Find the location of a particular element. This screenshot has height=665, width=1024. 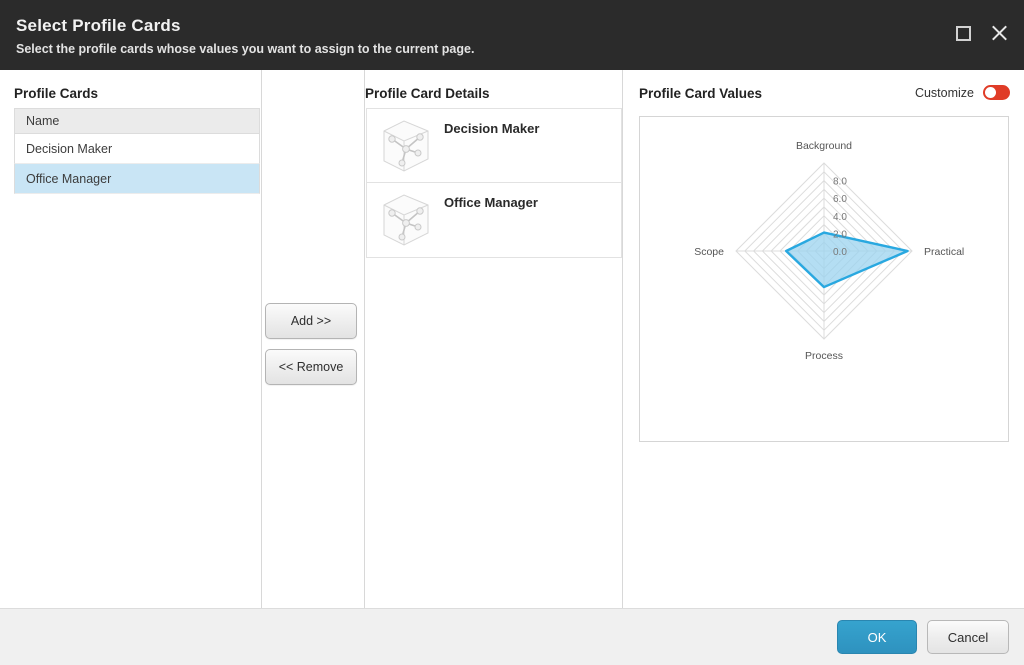

dialog-footer: OK Cancel is located at coordinates (512, 636).